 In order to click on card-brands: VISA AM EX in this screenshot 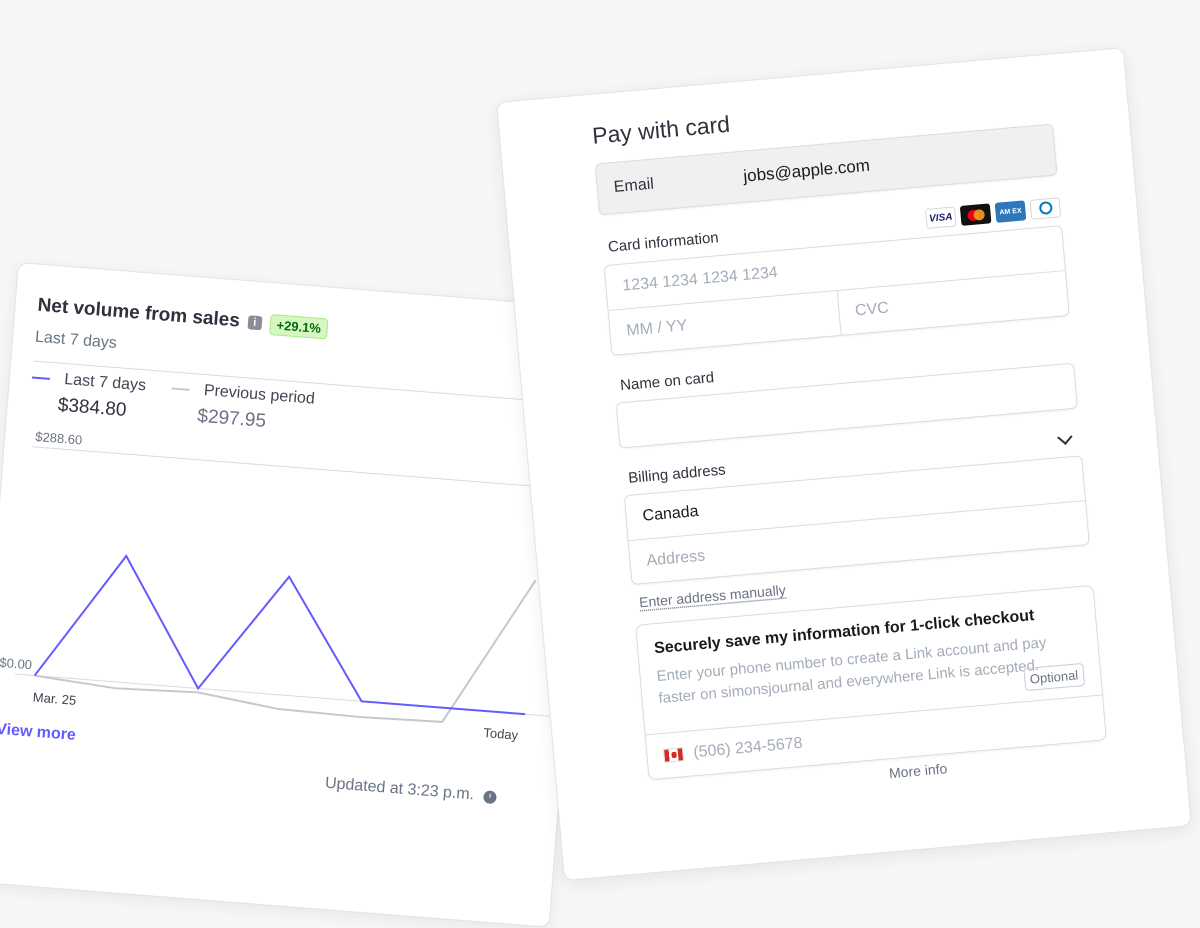, I will do `click(993, 213)`.